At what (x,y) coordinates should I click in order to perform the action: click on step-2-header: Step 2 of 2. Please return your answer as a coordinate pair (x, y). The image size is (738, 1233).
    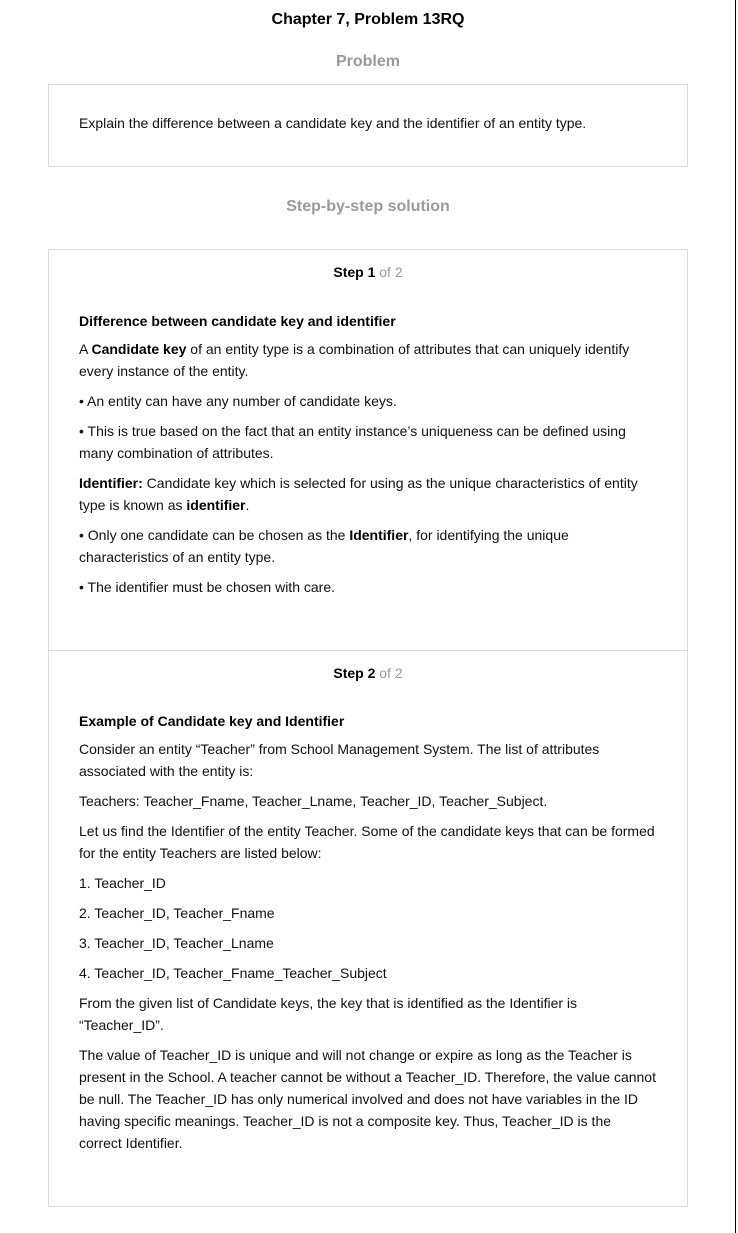
    Looking at the image, I should click on (368, 673).